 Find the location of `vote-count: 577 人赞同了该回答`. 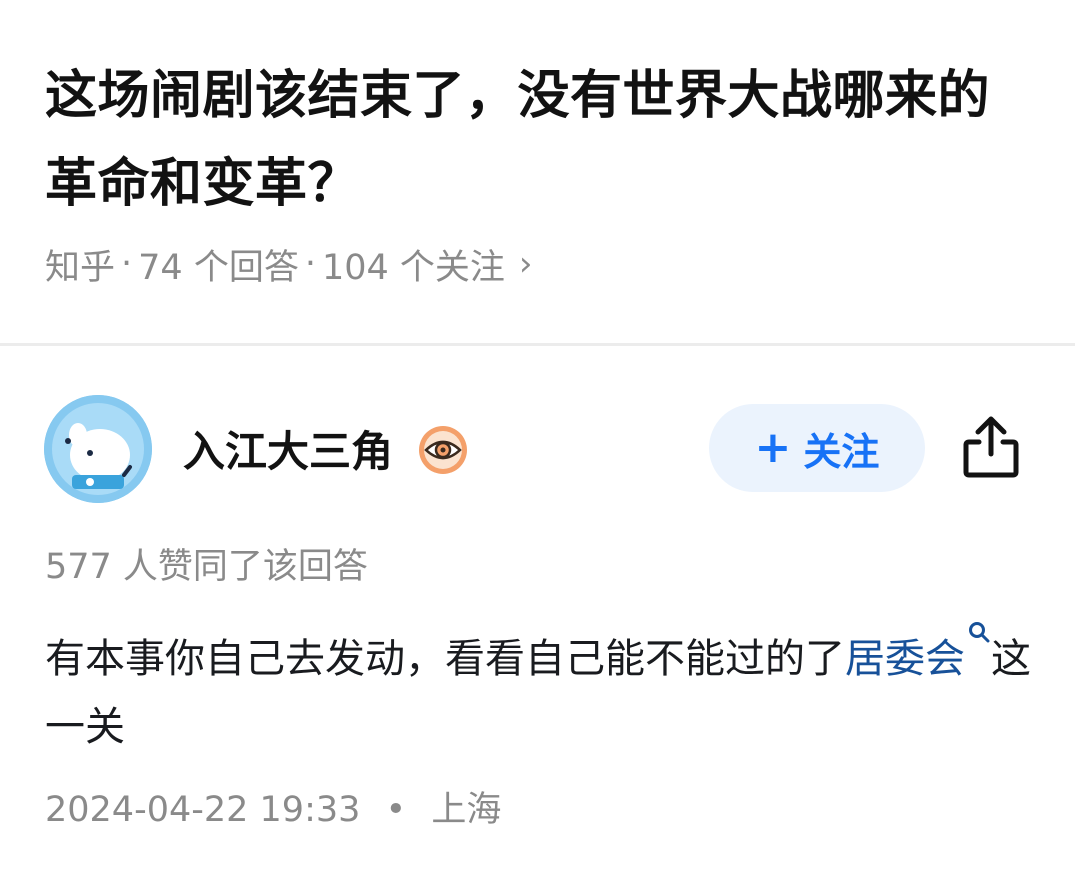

vote-count: 577 人赞同了该回答 is located at coordinates (206, 567).